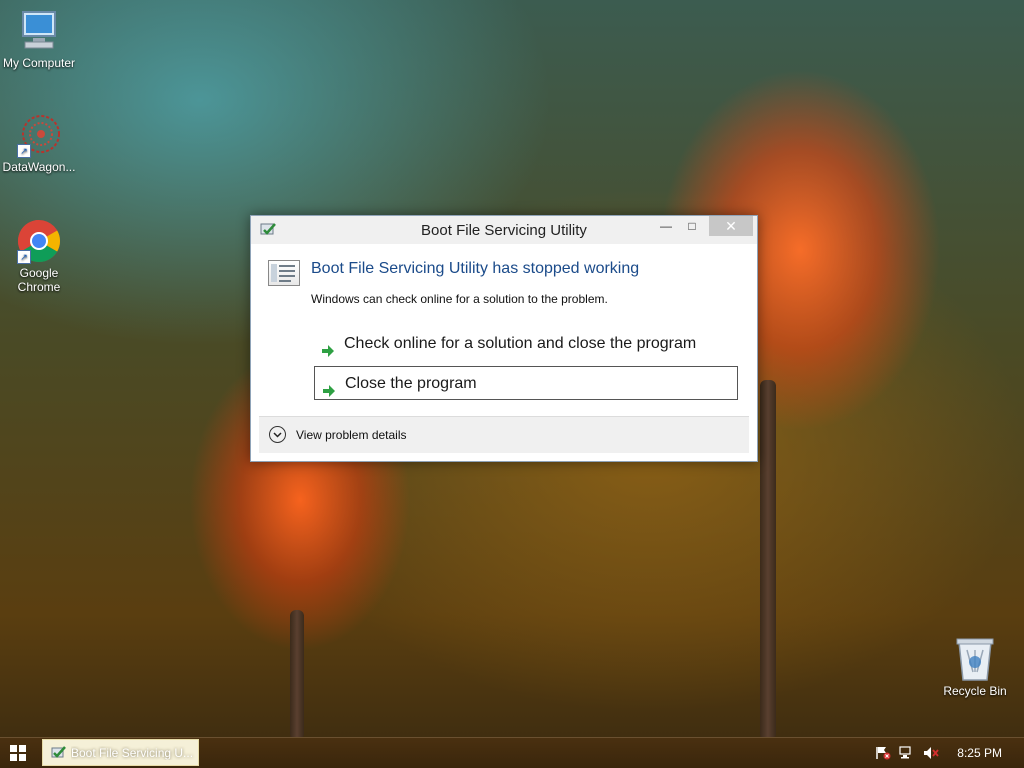  What do you see at coordinates (59, 753) in the screenshot?
I see `app-icon` at bounding box center [59, 753].